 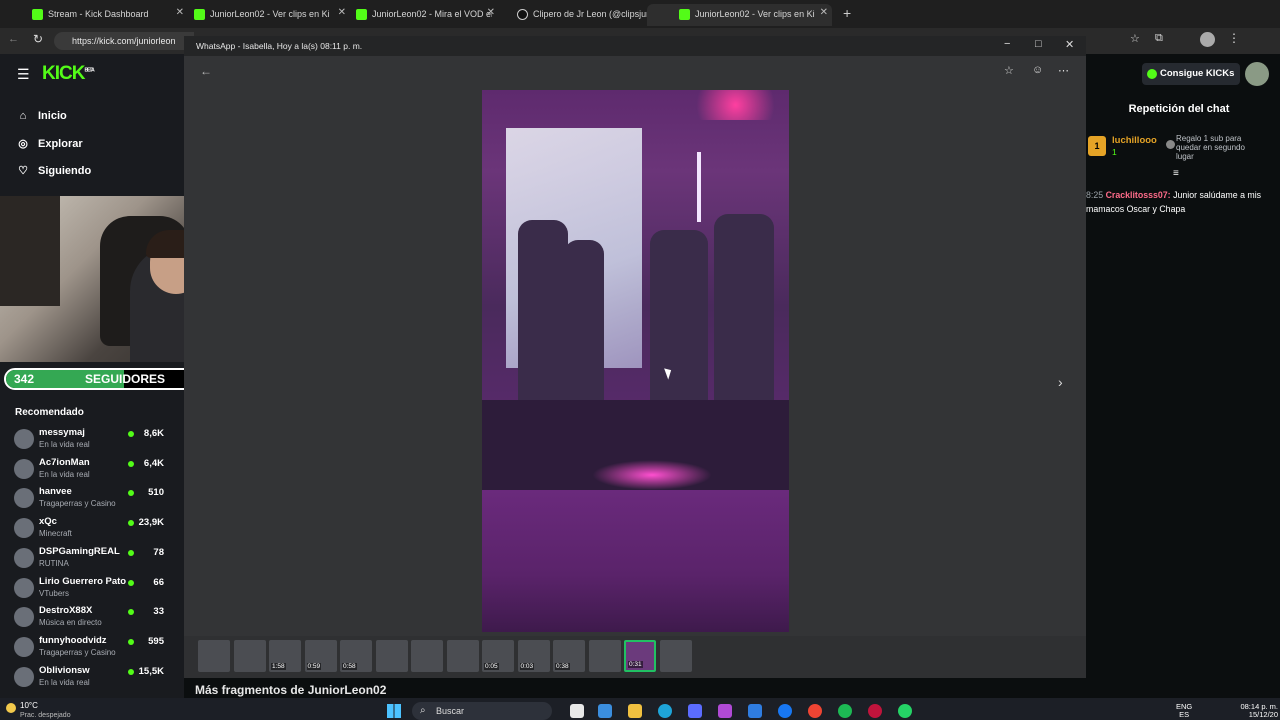 I want to click on viewer-count: 78, so click(x=158, y=552).